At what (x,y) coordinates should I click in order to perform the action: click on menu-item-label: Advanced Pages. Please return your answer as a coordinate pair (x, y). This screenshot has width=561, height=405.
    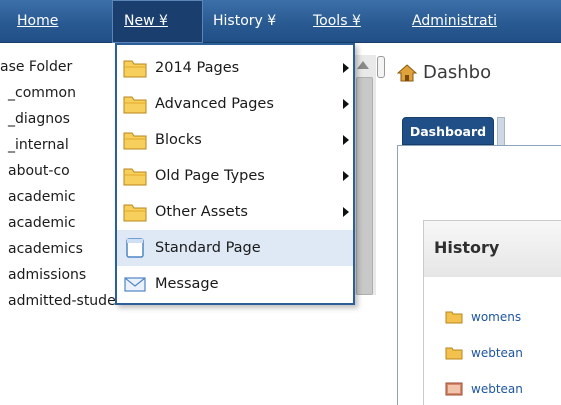
    Looking at the image, I should click on (214, 104).